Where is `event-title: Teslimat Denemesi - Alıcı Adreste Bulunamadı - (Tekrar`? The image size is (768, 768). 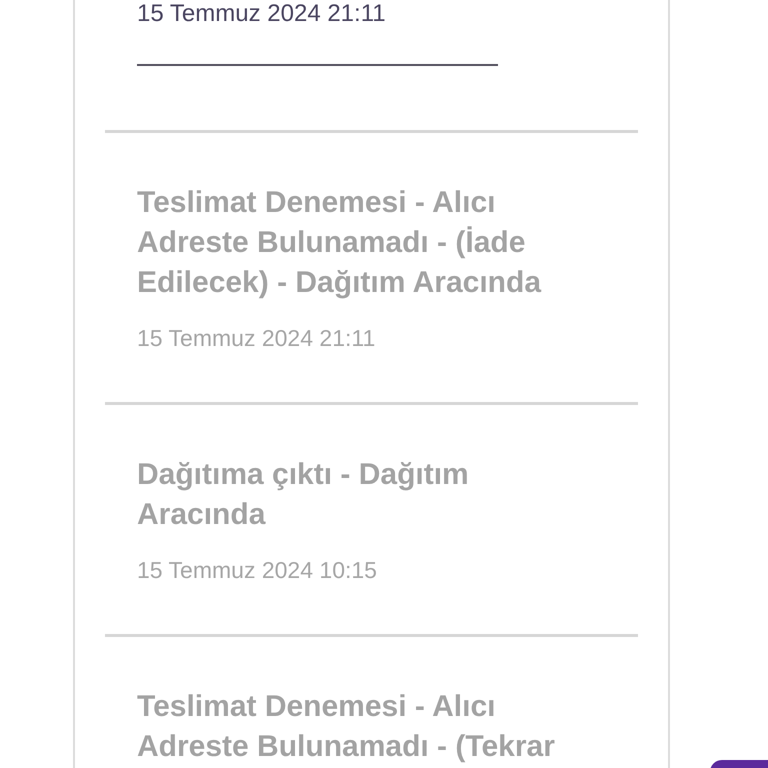
event-title: Teslimat Denemesi - Alıcı Adreste Bulunamadı - (Tekrar is located at coordinates (346, 727).